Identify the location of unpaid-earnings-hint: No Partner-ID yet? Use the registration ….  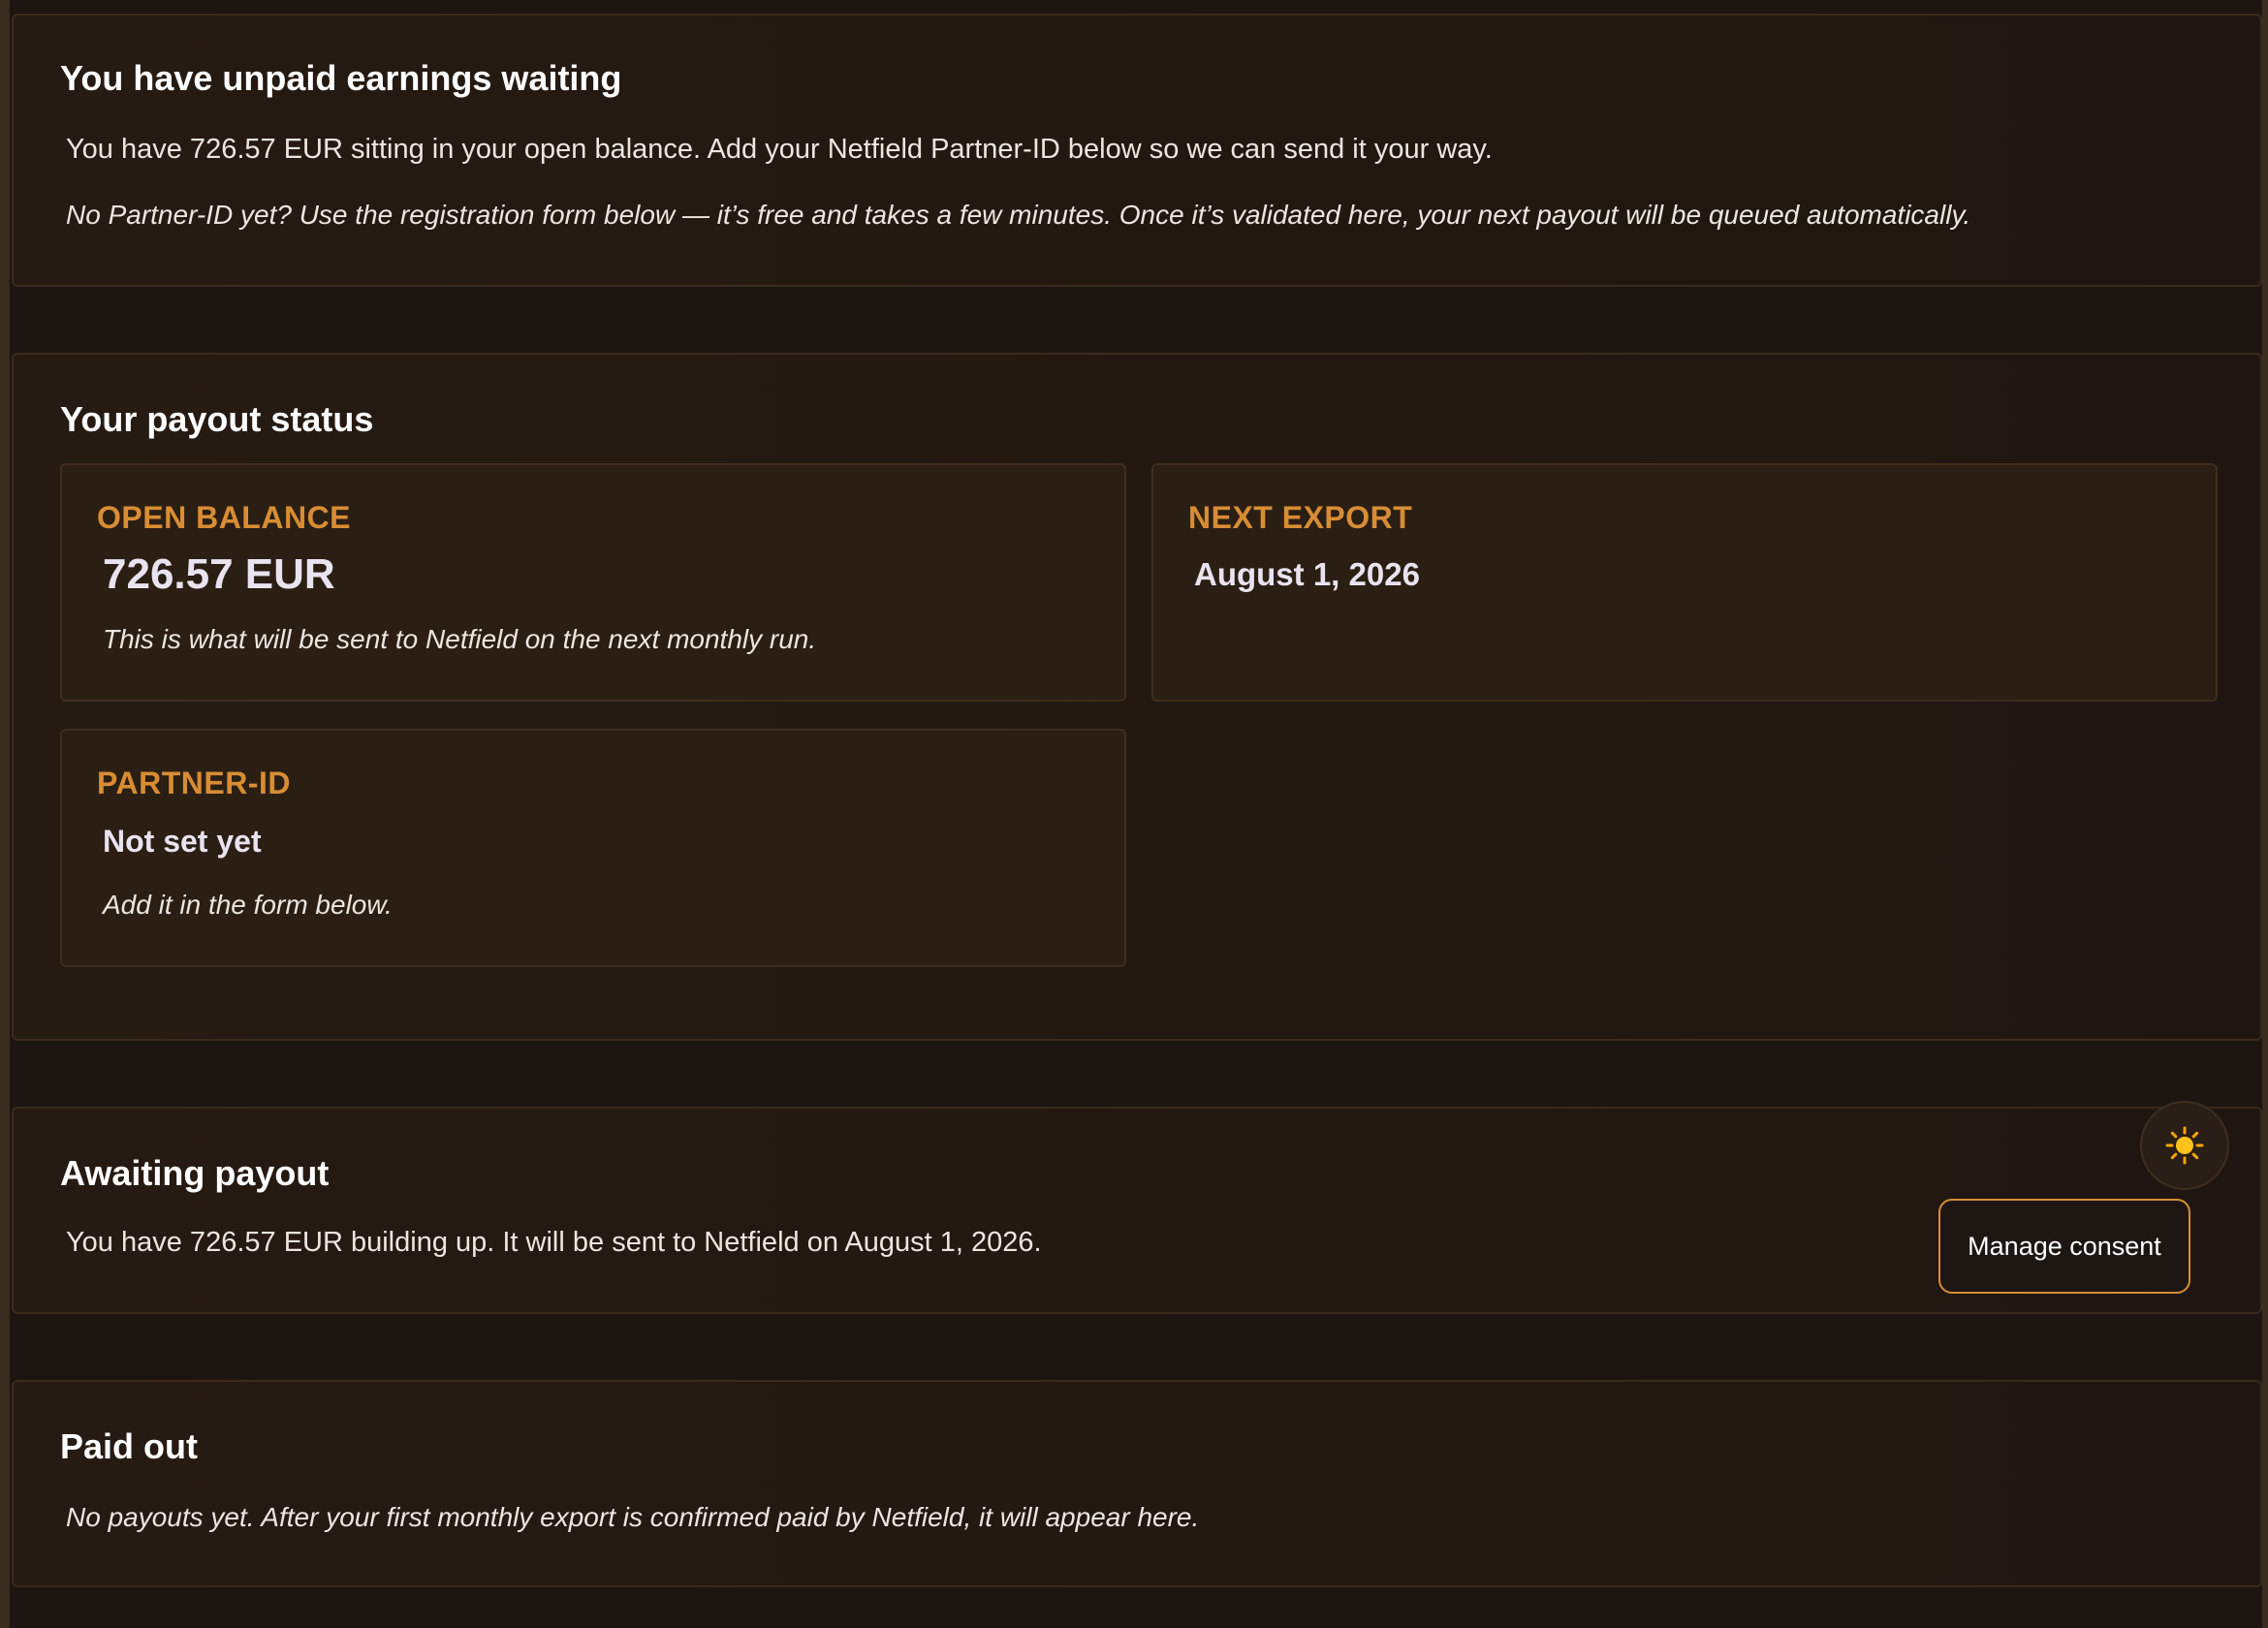
(1019, 215).